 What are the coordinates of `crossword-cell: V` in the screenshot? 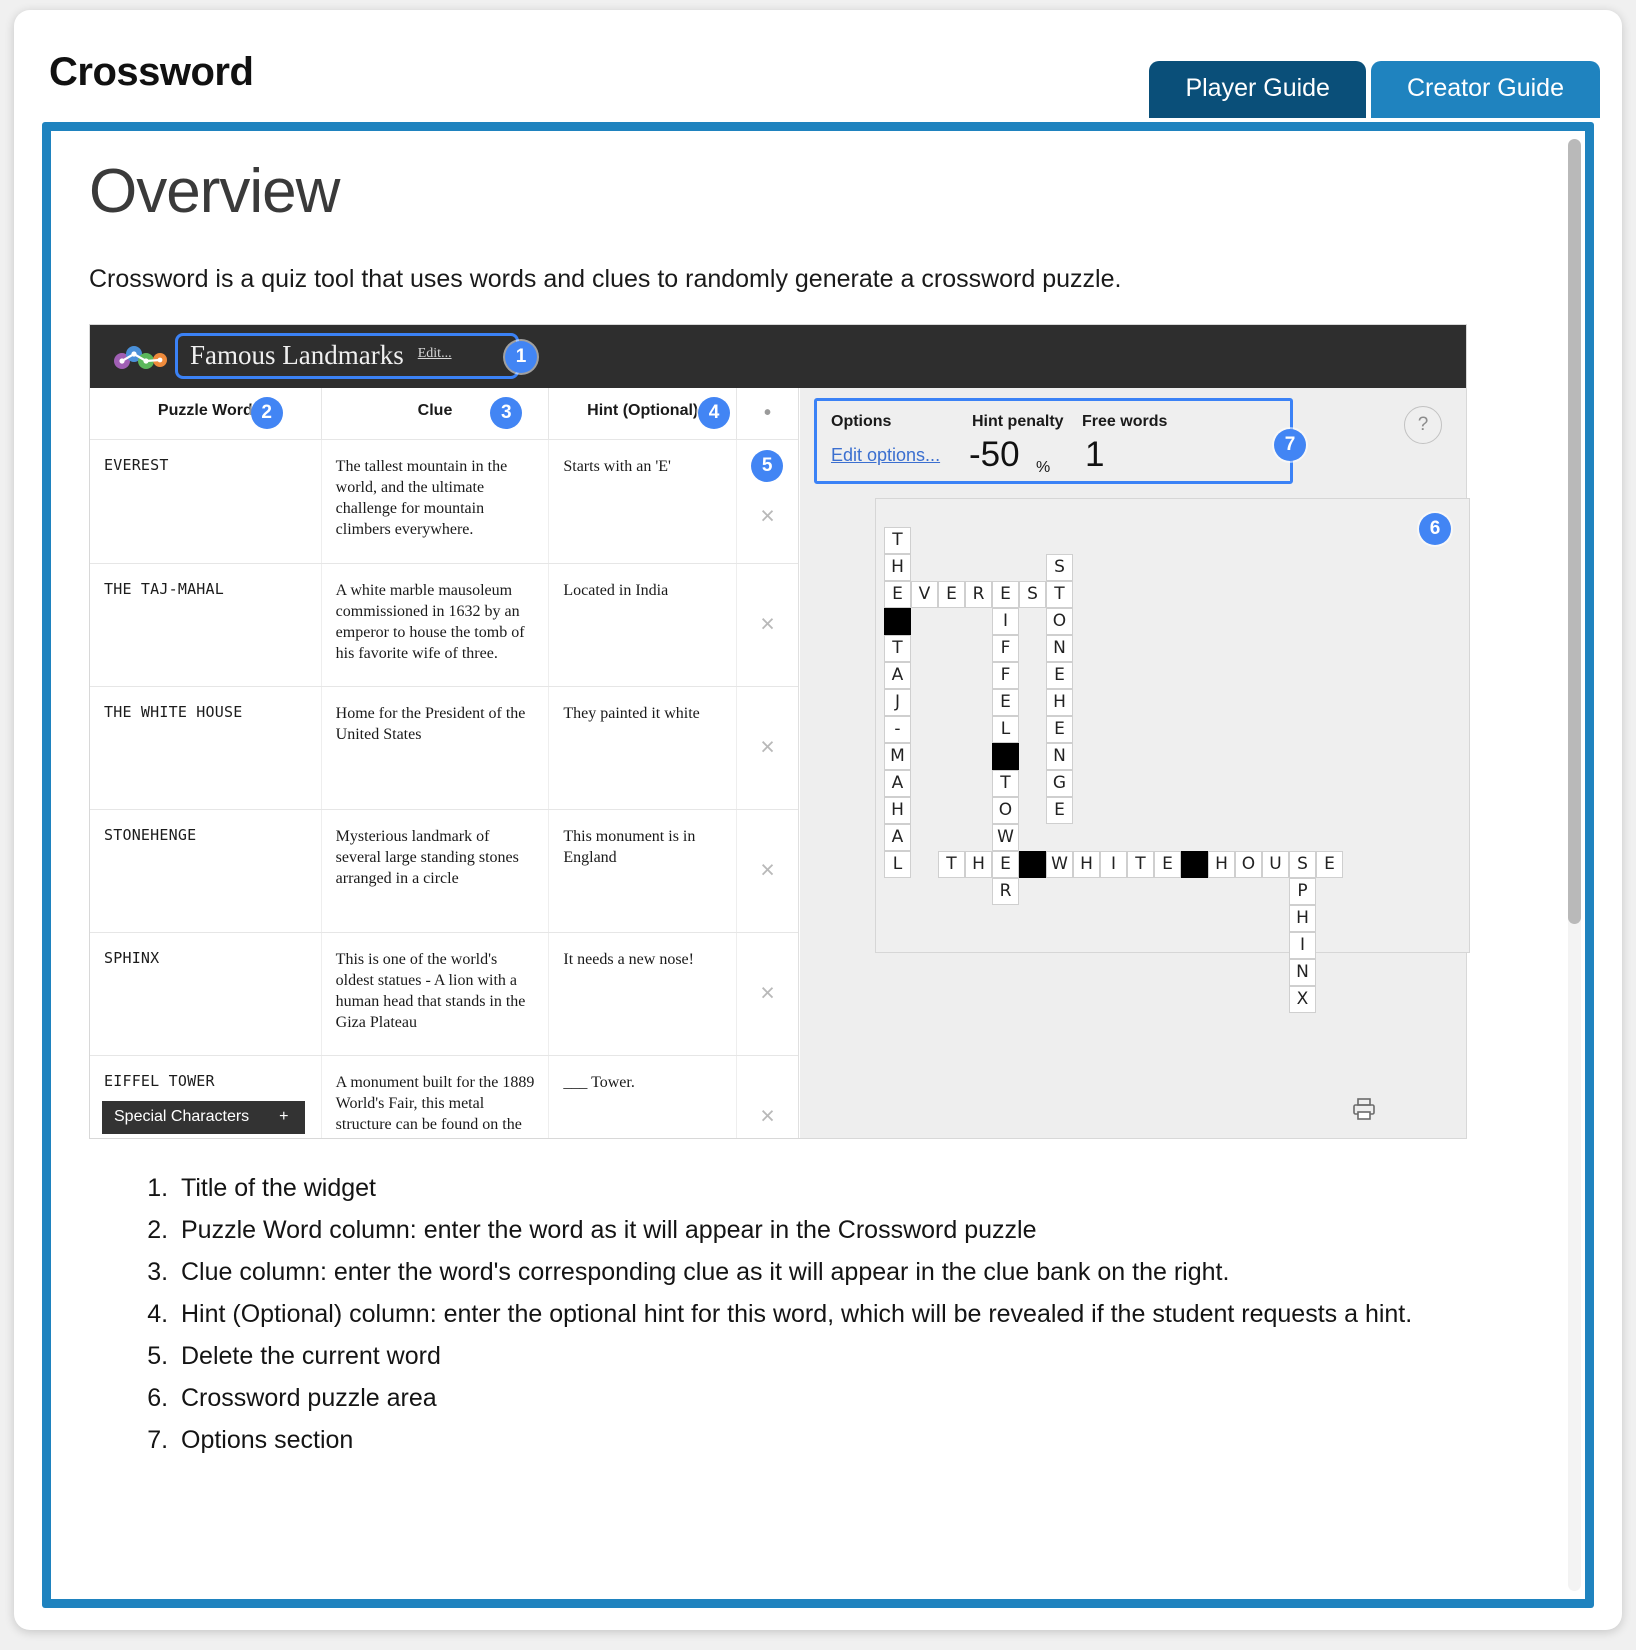 It's located at (924, 594).